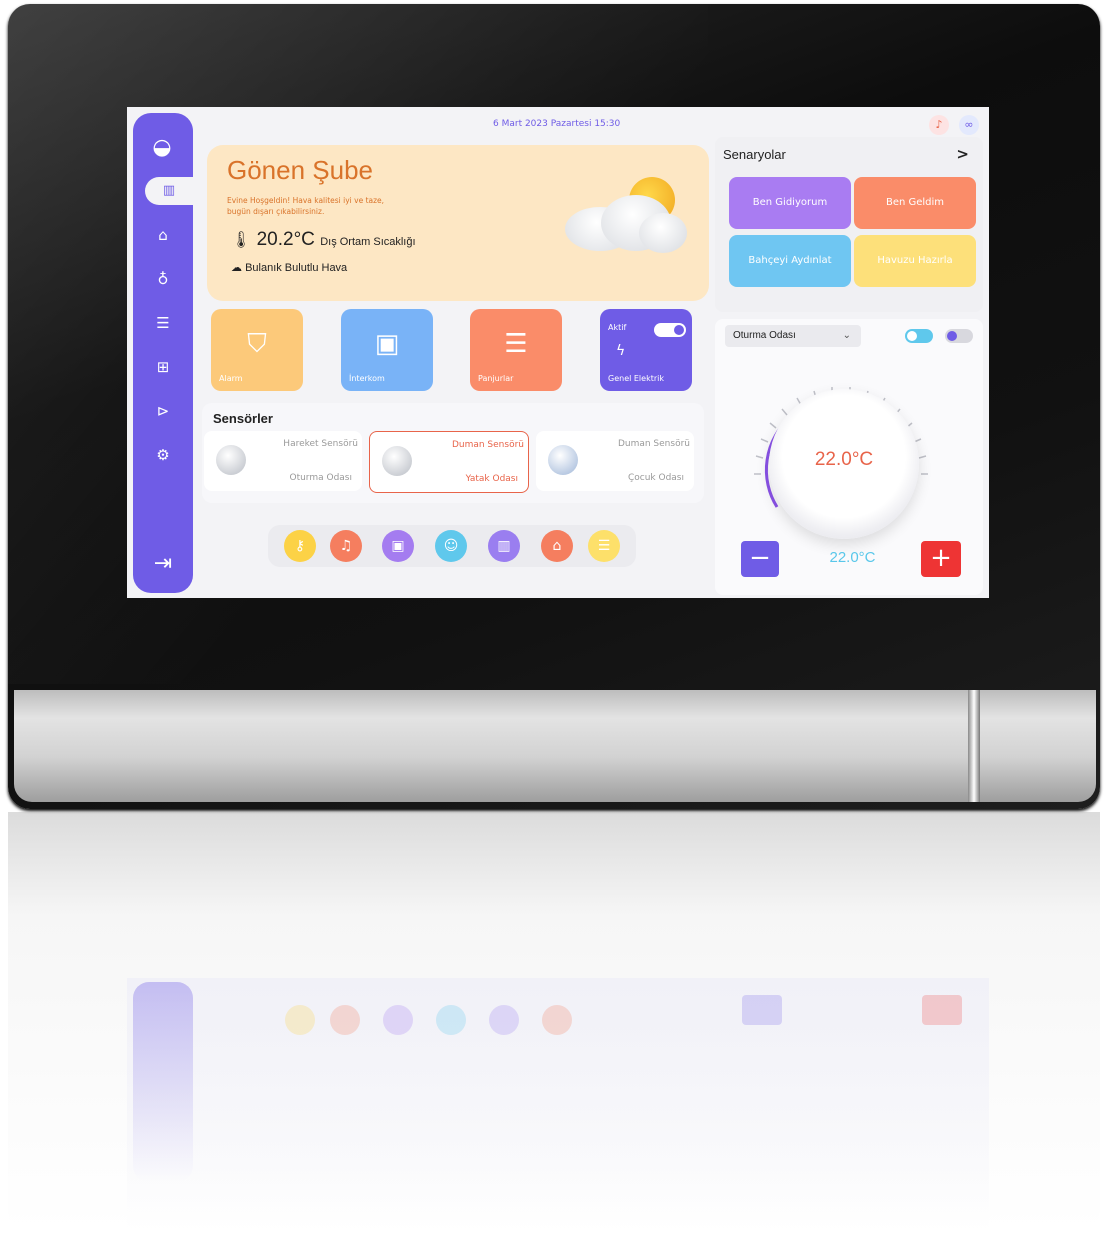 The height and width of the screenshot is (1241, 1104). I want to click on scenario-button: Ben Gidiyorum, so click(790, 203).